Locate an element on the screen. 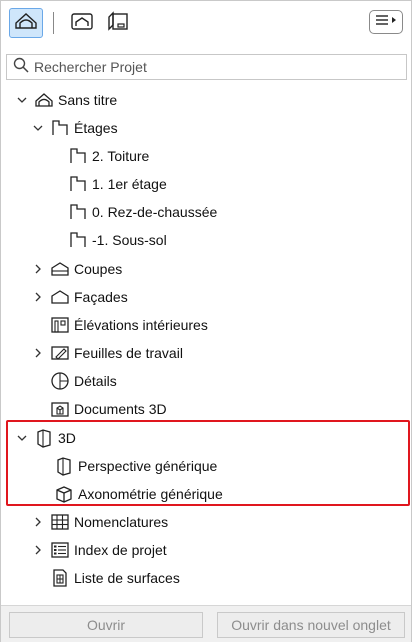 This screenshot has width=412, height=642. tree-item-3d: 3D is located at coordinates (45, 438).